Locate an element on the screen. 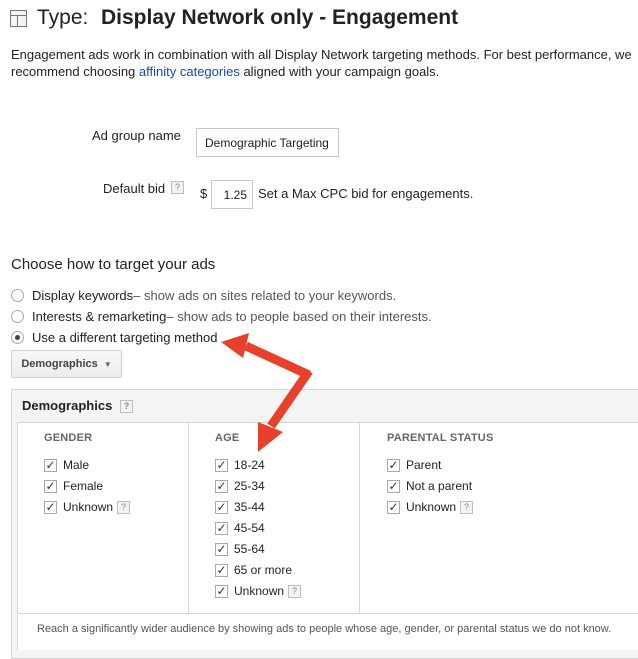 The width and height of the screenshot is (638, 659). radio-label: Display keywords is located at coordinates (83, 295).